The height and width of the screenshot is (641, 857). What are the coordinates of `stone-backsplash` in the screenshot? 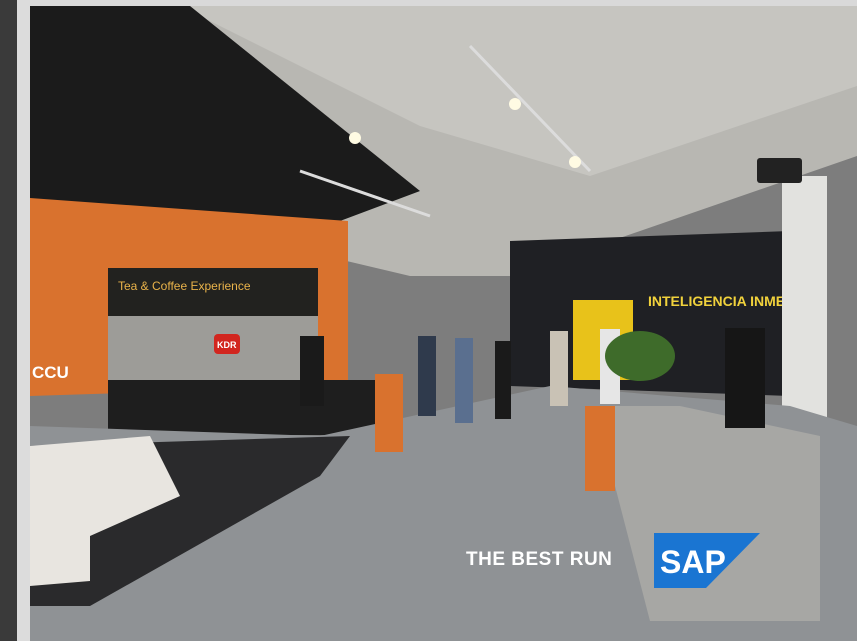 It's located at (213, 351).